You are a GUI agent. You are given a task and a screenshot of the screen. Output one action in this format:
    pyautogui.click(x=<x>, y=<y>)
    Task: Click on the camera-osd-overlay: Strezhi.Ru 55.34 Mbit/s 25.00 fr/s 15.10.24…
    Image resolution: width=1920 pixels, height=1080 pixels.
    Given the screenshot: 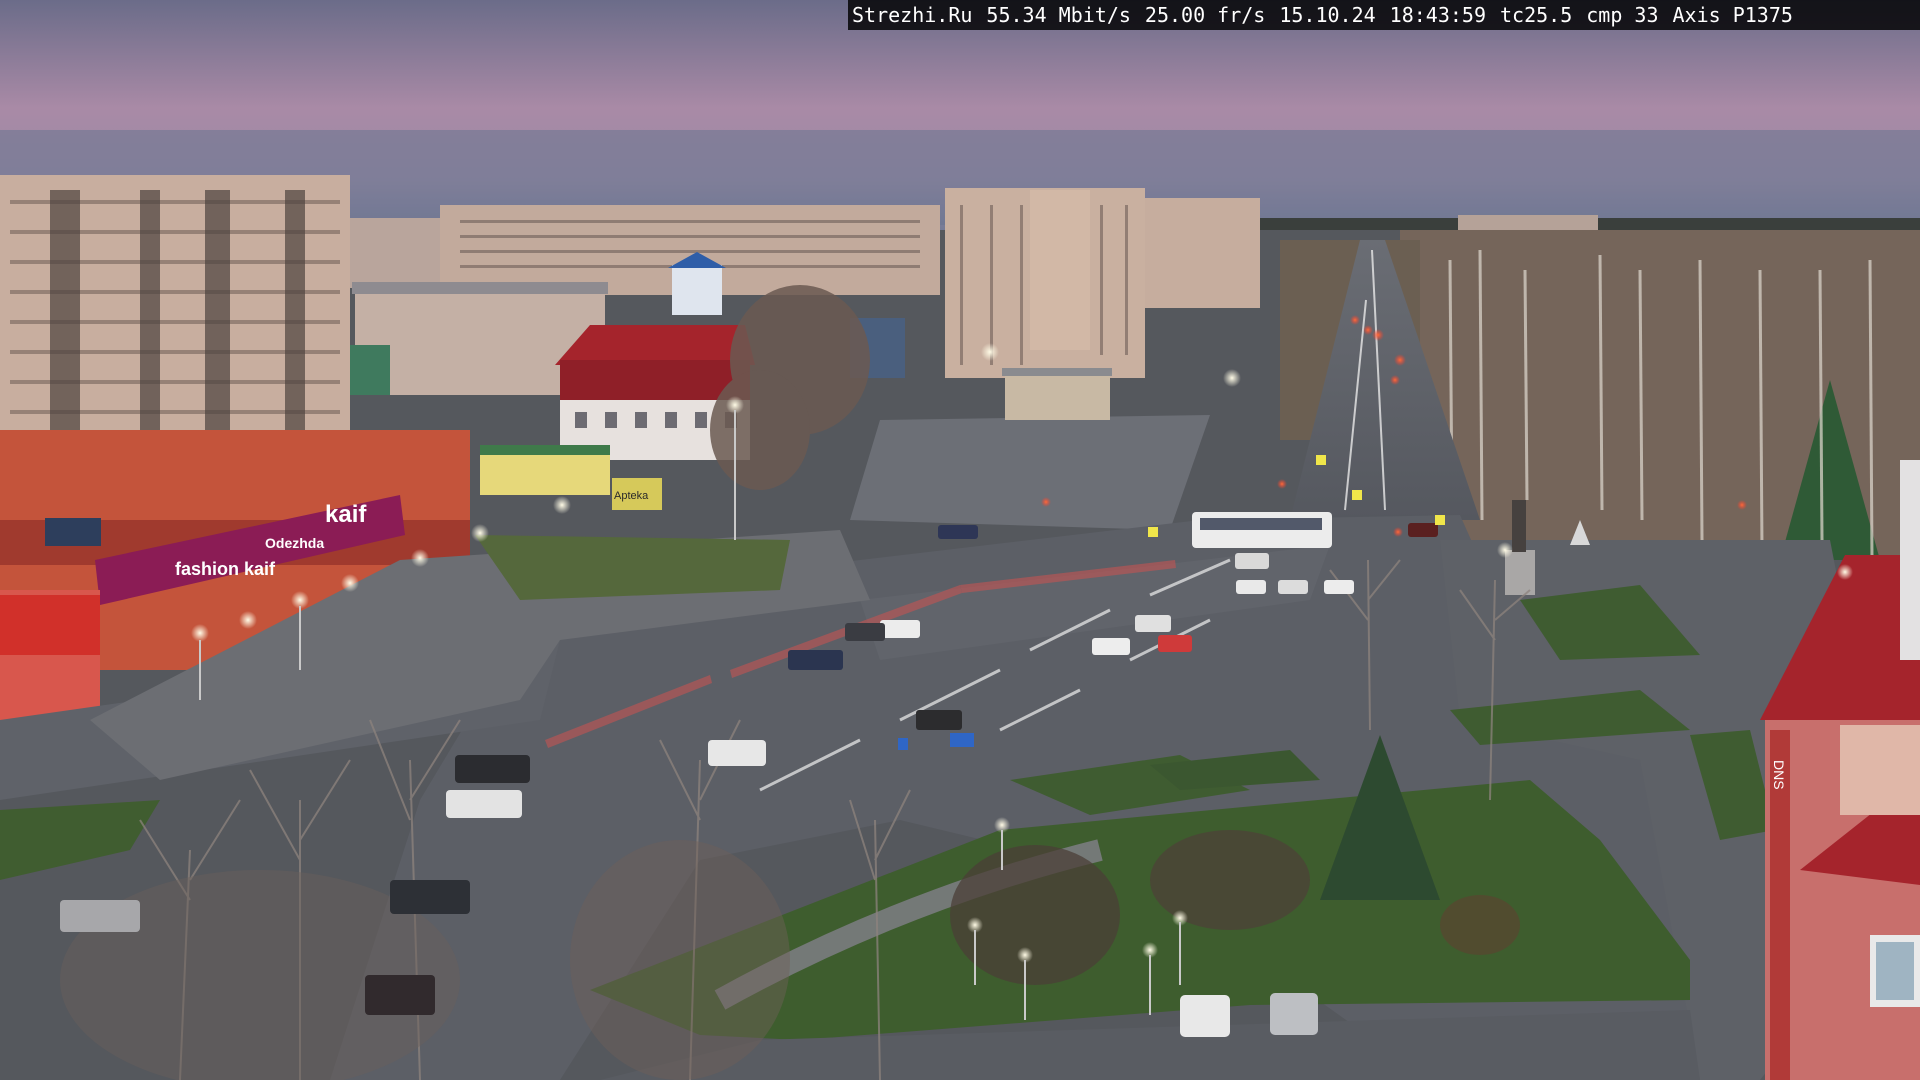 What is the action you would take?
    pyautogui.click(x=1384, y=15)
    